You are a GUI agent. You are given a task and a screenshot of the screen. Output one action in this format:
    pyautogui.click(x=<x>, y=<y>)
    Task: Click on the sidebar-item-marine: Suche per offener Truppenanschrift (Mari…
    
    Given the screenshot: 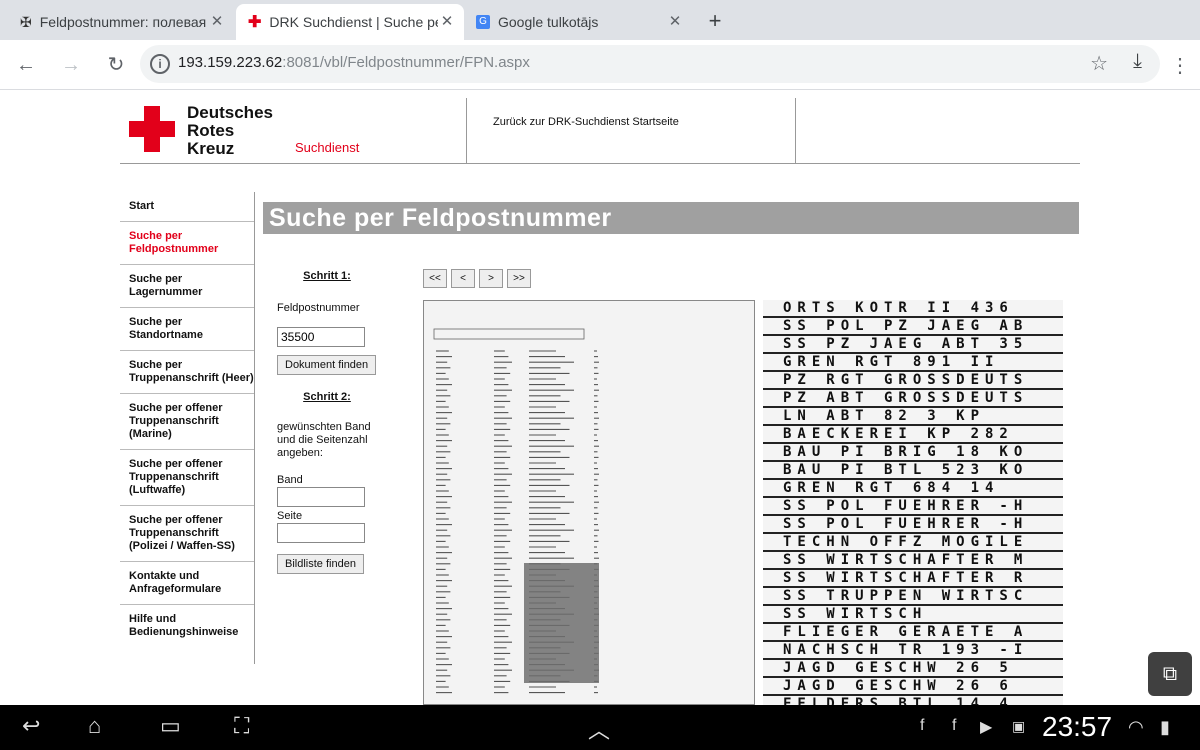 What is the action you would take?
    pyautogui.click(x=187, y=422)
    